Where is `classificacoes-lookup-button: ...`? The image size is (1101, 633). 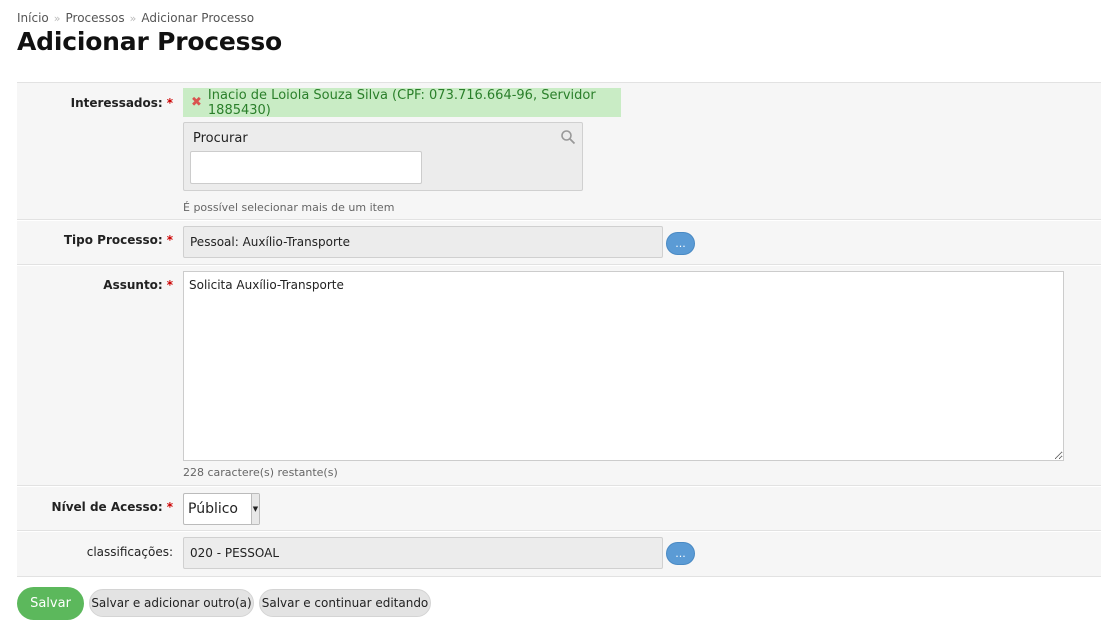 classificacoes-lookup-button: ... is located at coordinates (680, 553).